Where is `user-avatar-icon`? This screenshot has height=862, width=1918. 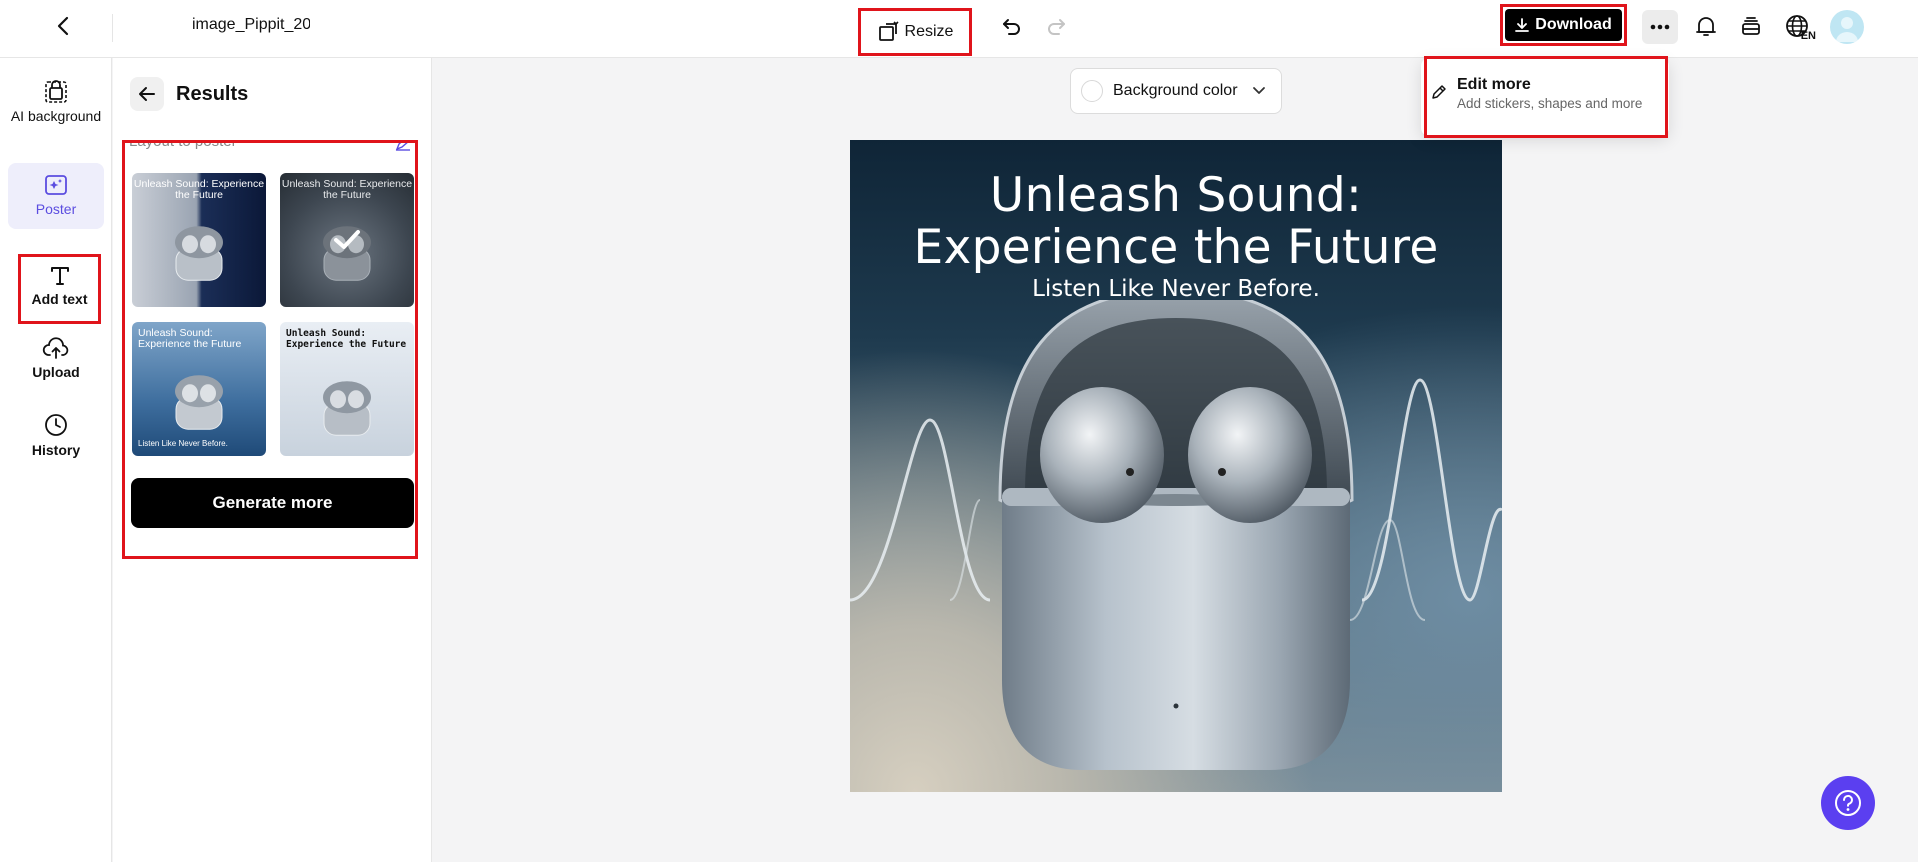
user-avatar-icon is located at coordinates (1847, 29).